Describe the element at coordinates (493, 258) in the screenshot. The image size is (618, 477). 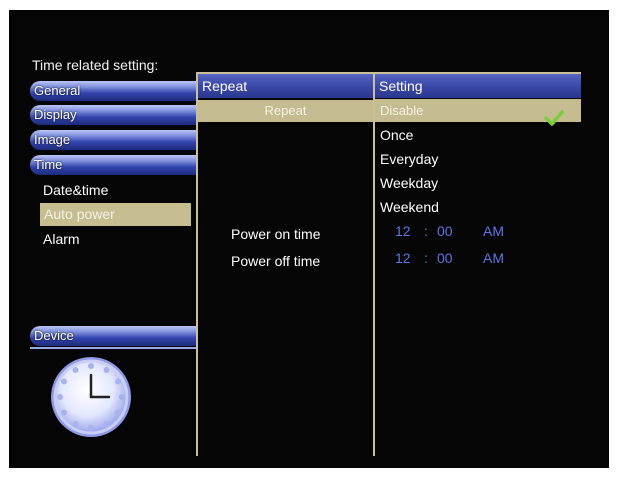
I see `power-off-ampm: AM` at that location.